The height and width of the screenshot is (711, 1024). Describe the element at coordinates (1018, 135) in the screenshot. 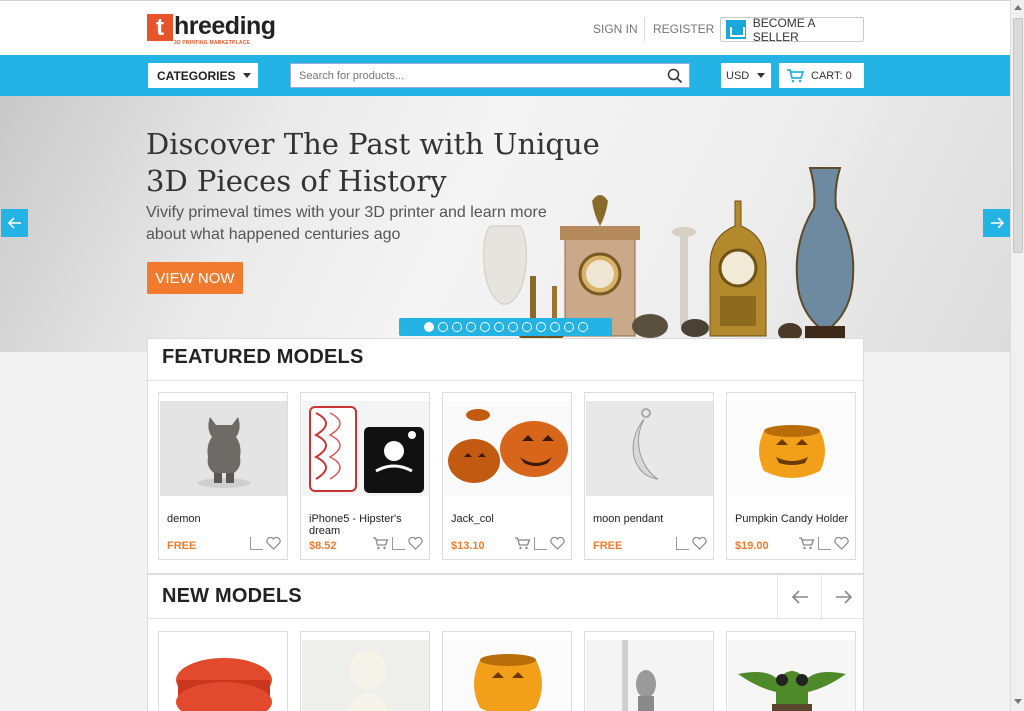

I see `scrollbar-thumb` at that location.